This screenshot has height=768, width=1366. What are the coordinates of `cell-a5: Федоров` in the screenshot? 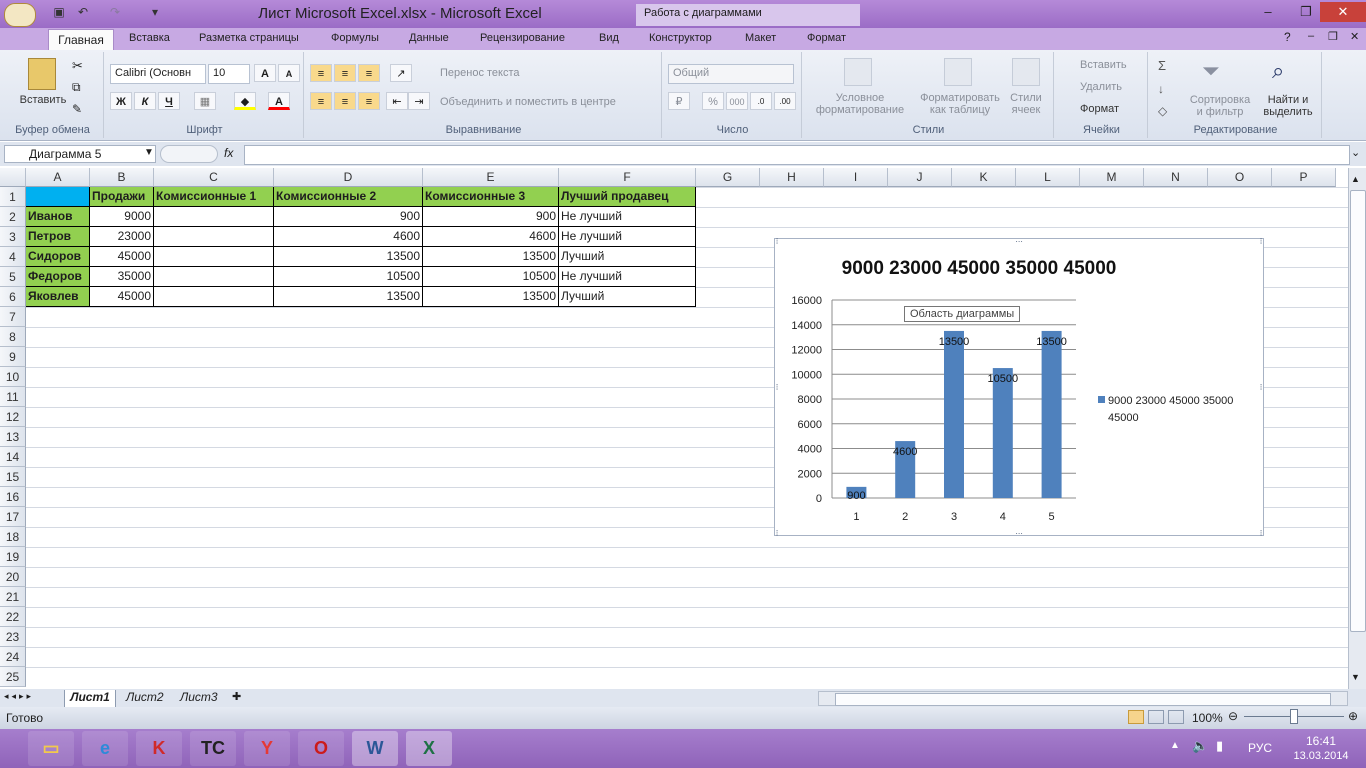 It's located at (58, 277).